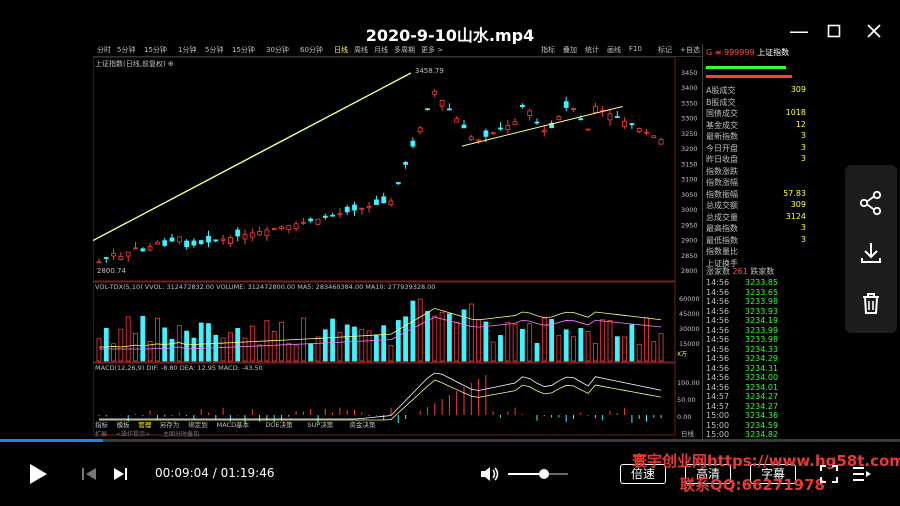 The height and width of the screenshot is (506, 900). Describe the element at coordinates (874, 31) in the screenshot. I see `close-icon` at that location.